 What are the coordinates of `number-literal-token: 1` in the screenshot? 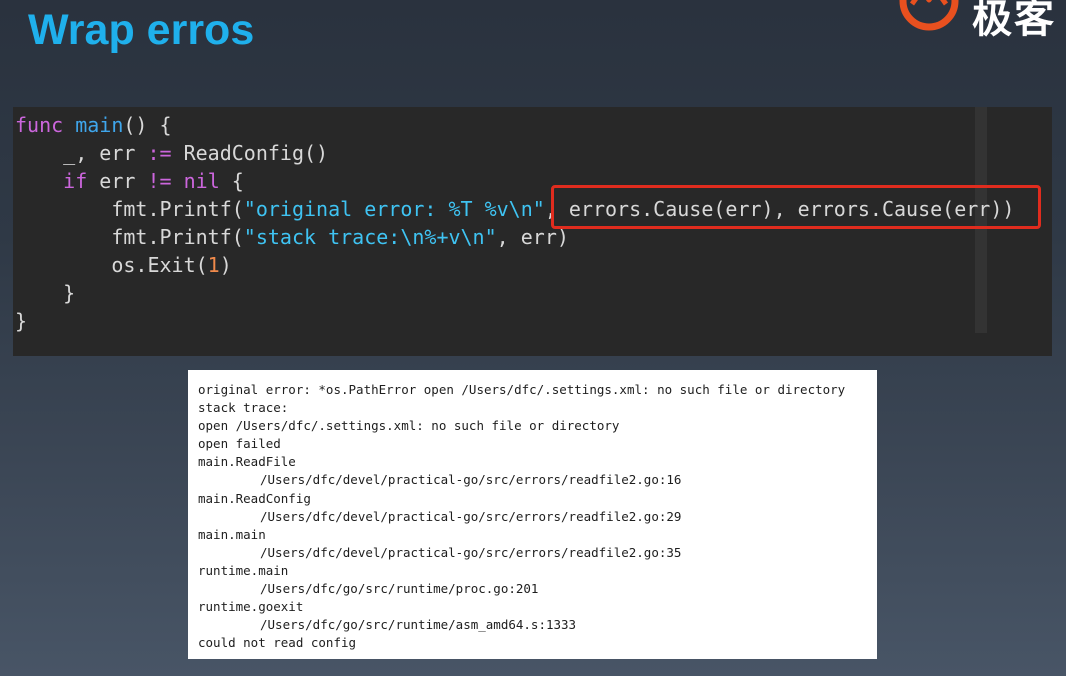 It's located at (213, 265).